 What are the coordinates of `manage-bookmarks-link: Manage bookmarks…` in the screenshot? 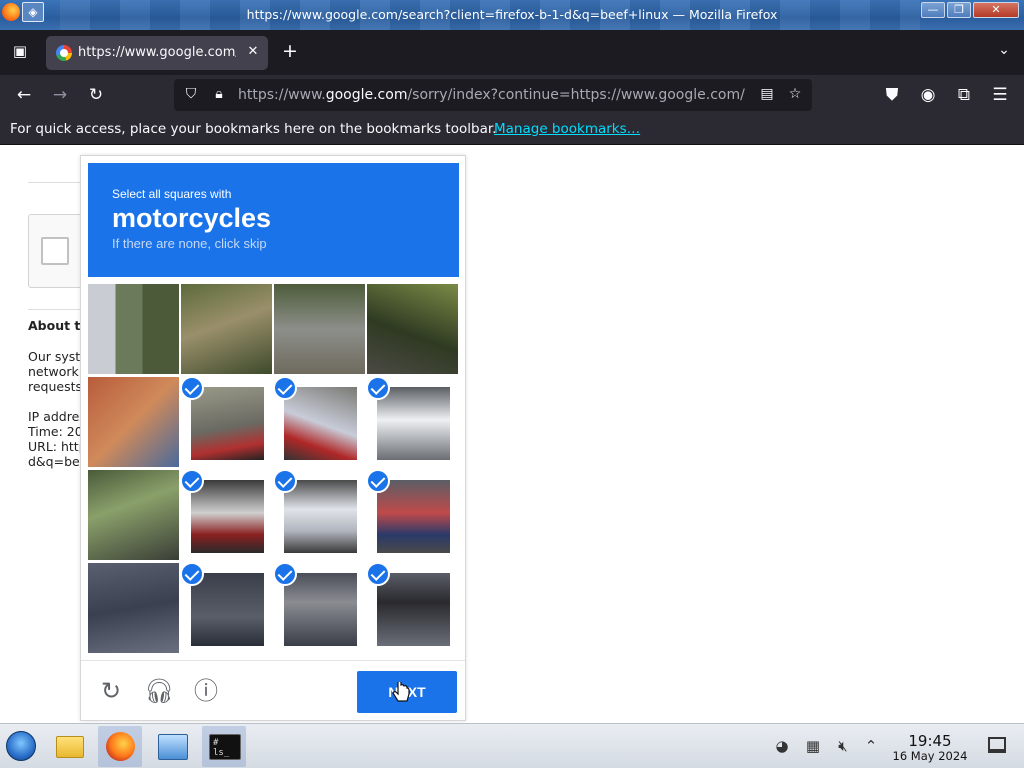 It's located at (567, 129).